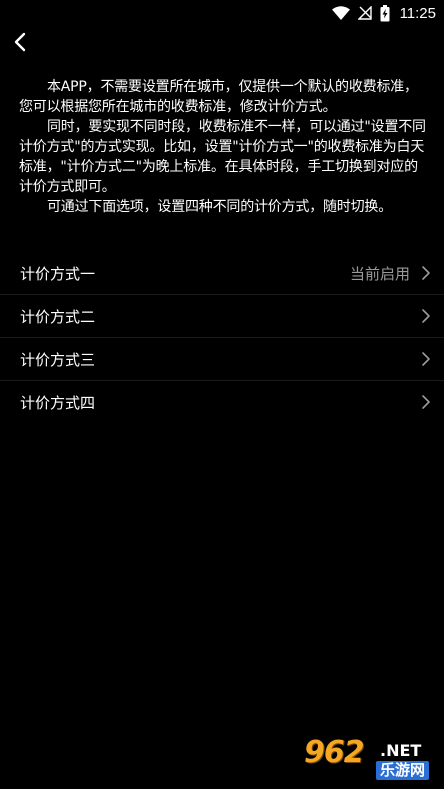 This screenshot has height=789, width=444. Describe the element at coordinates (340, 13) in the screenshot. I see `wifi-icon` at that location.